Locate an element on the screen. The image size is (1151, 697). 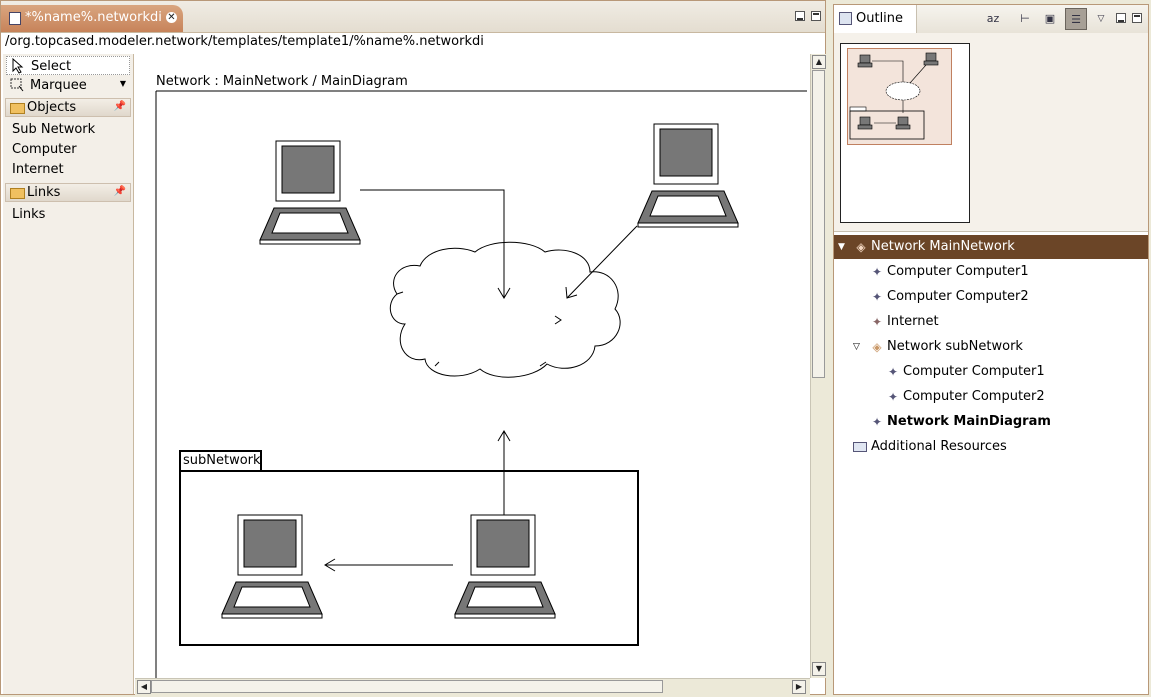
marquee-tool: Marquee ▼ is located at coordinates (68, 85).